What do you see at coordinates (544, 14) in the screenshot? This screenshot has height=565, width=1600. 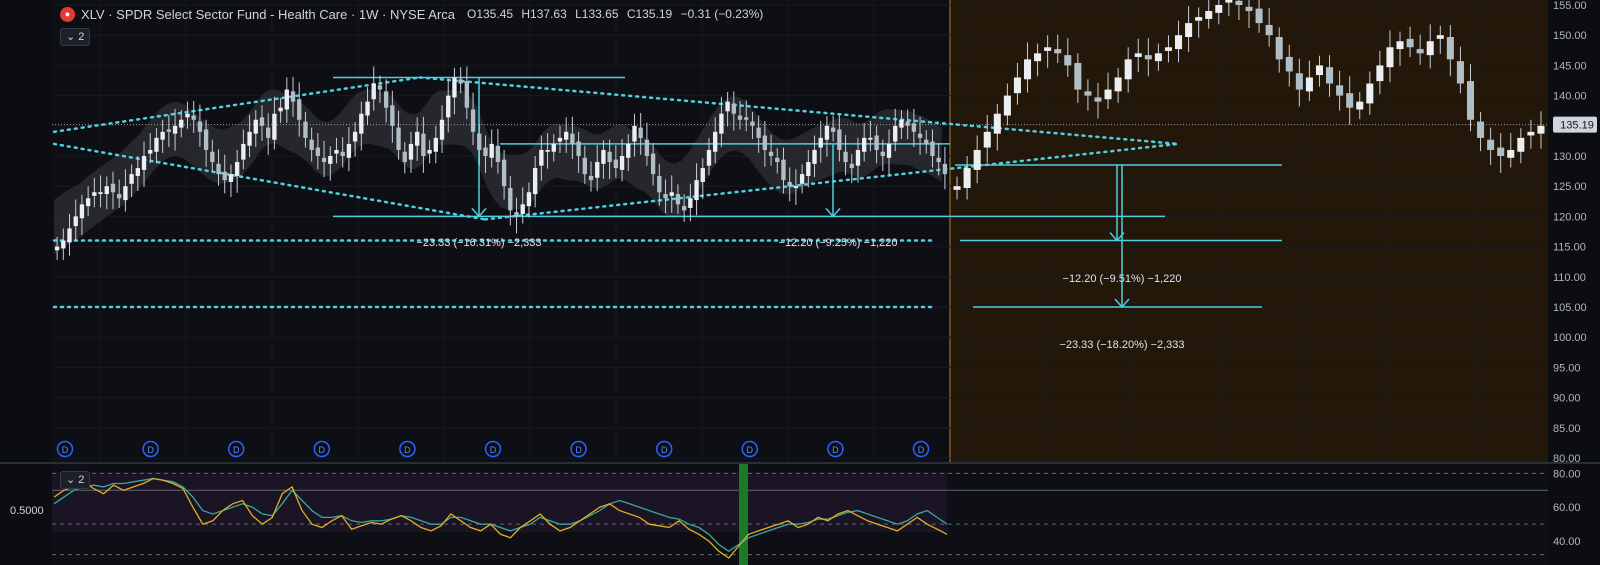 I see `high-value: H137.63` at bounding box center [544, 14].